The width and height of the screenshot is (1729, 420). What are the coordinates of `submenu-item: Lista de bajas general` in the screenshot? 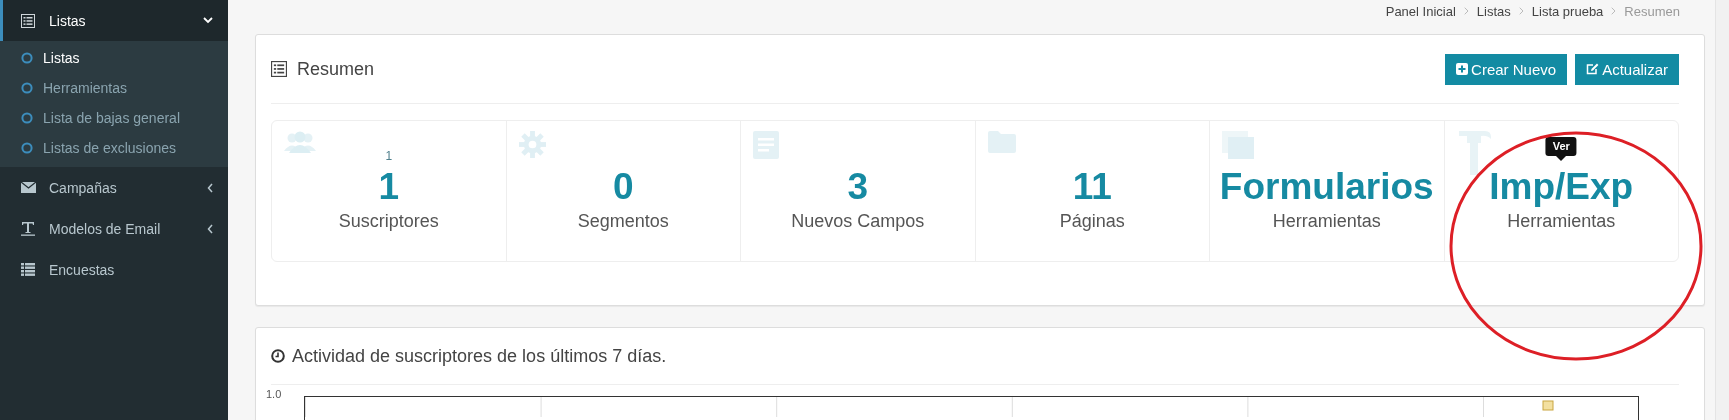 It's located at (114, 118).